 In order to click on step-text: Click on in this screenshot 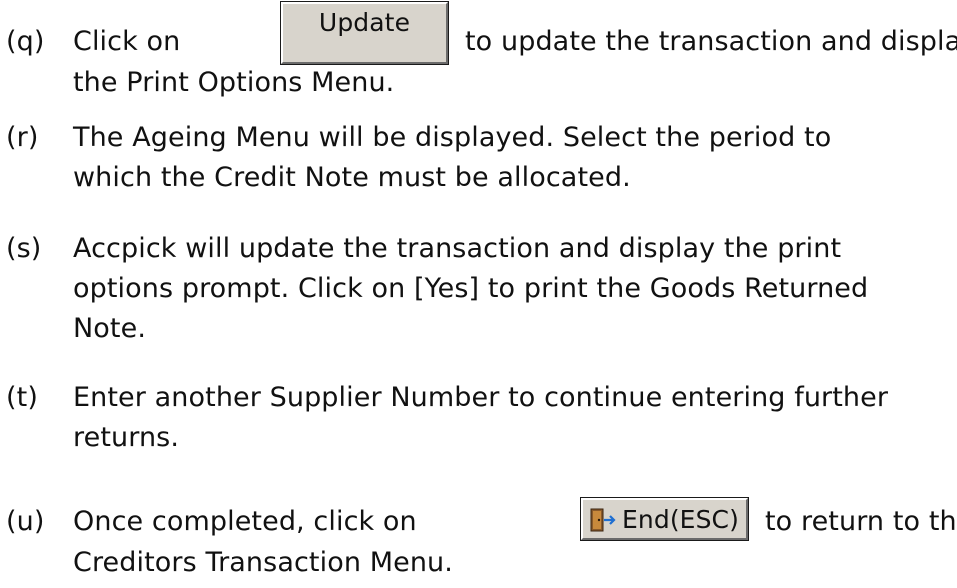, I will do `click(127, 41)`.